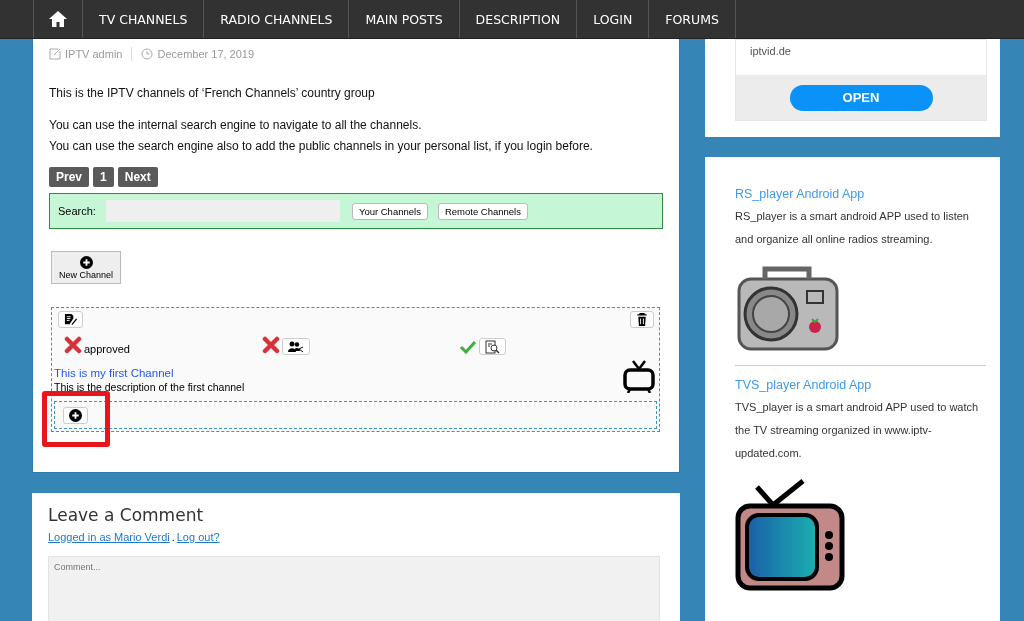 The height and width of the screenshot is (621, 1024). I want to click on pagination-button: 1, so click(103, 177).